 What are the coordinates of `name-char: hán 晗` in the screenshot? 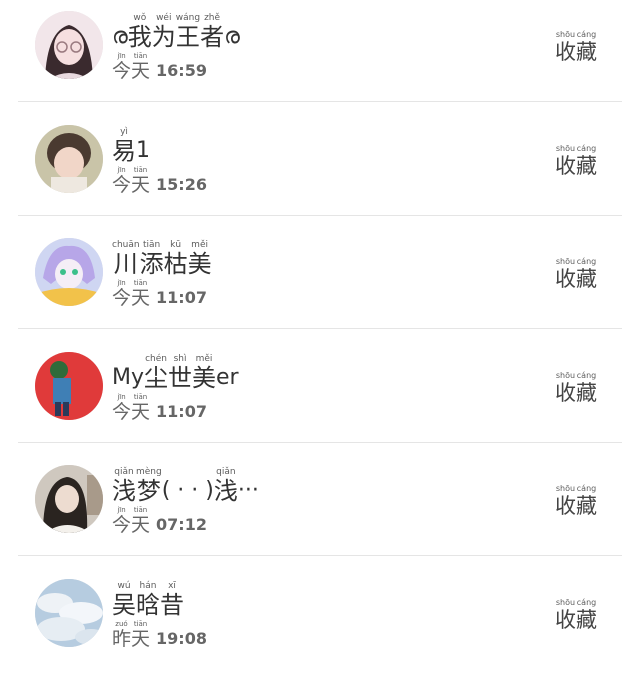 It's located at (148, 599).